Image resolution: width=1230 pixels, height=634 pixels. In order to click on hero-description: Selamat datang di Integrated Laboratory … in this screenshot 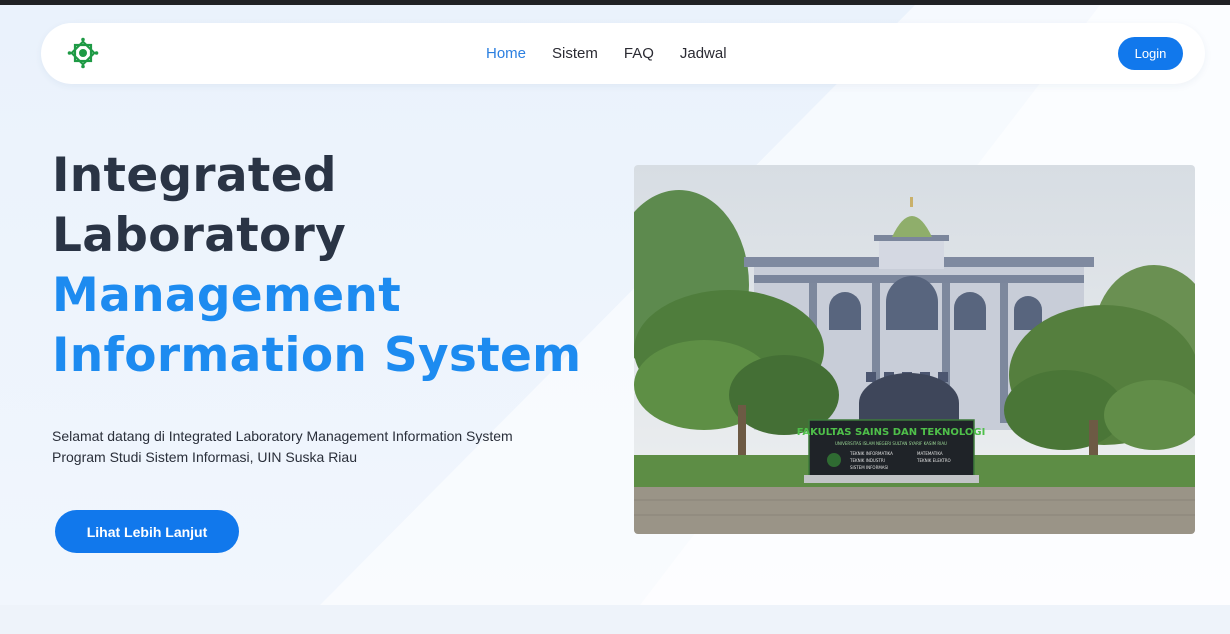, I will do `click(302, 447)`.